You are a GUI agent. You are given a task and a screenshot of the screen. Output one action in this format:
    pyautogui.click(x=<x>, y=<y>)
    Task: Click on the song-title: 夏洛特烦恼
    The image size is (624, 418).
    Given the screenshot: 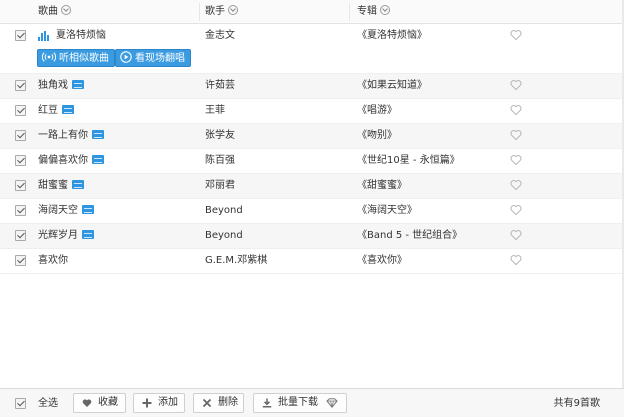 What is the action you would take?
    pyautogui.click(x=81, y=35)
    